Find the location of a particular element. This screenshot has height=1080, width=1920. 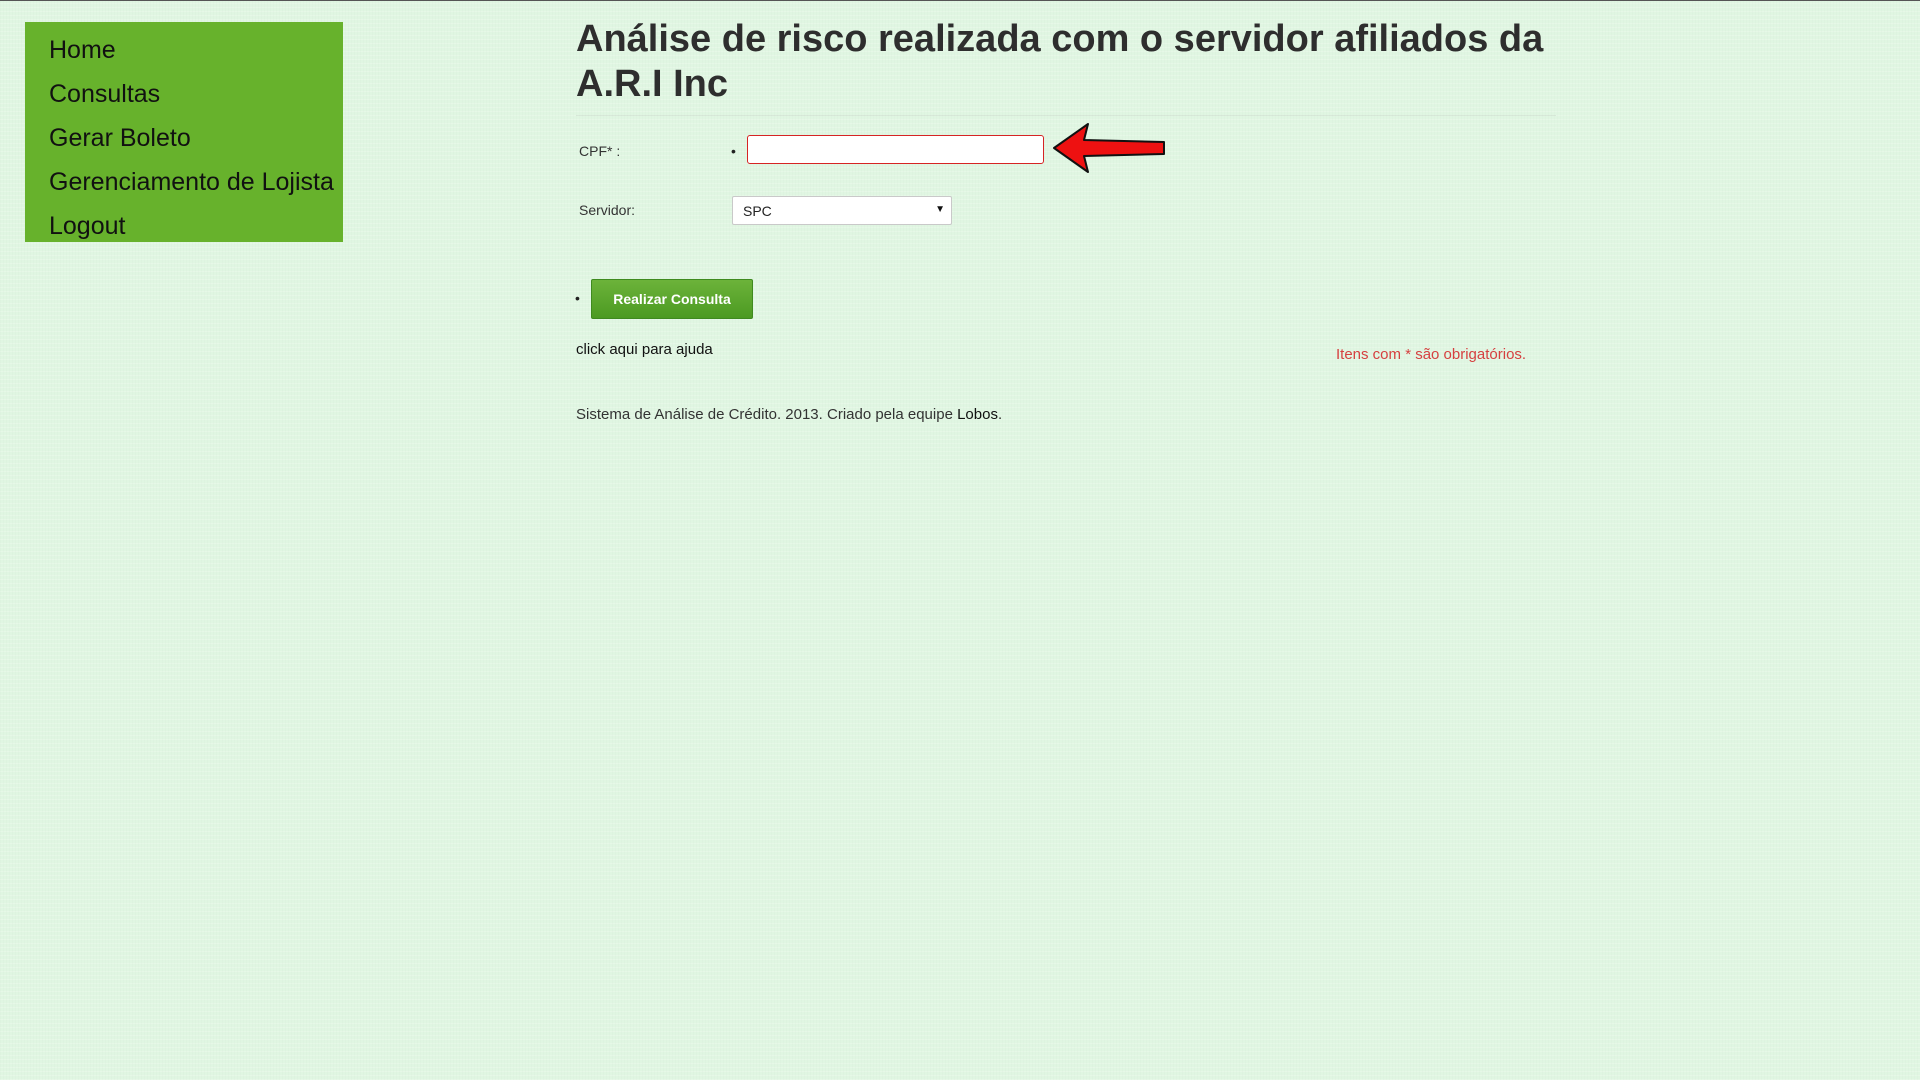

red-arrow-icon is located at coordinates (1109, 148).